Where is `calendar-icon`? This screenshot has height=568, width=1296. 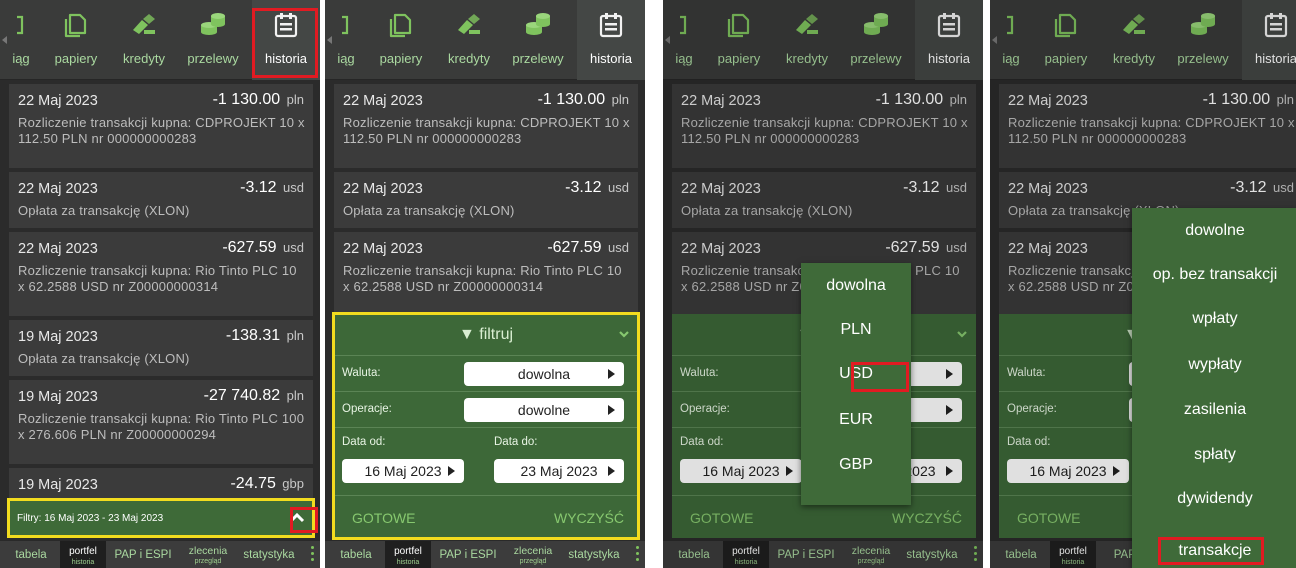 calendar-icon is located at coordinates (611, 25).